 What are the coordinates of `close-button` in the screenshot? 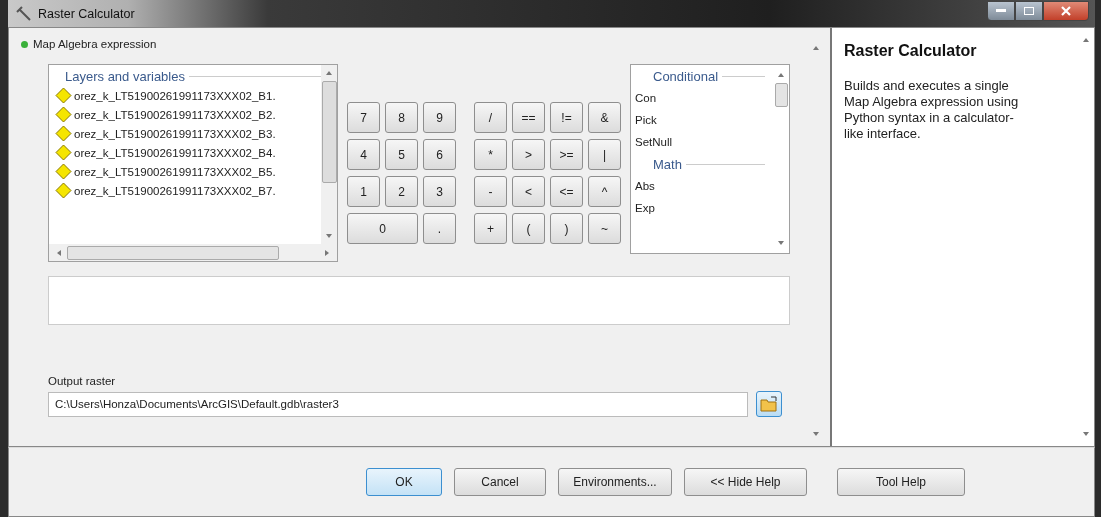 It's located at (1066, 10).